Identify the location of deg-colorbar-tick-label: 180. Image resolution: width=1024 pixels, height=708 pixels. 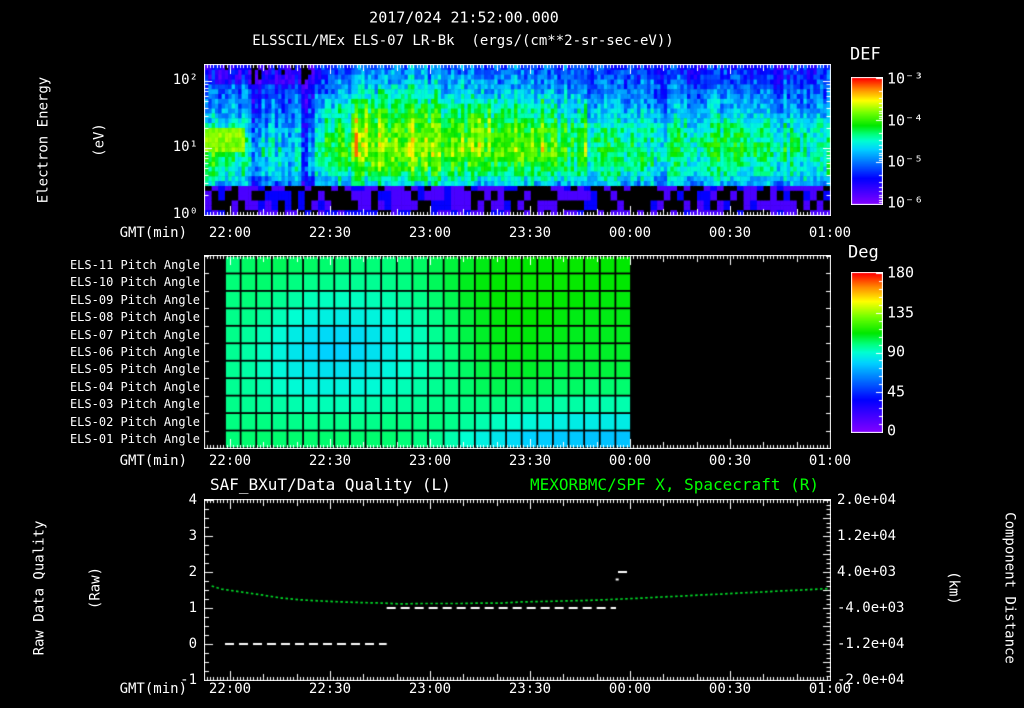
(901, 272).